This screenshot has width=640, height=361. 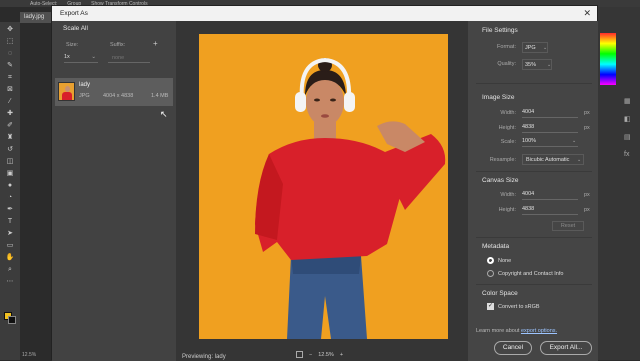 What do you see at coordinates (513, 348) in the screenshot?
I see `cancel-button: Cancel` at bounding box center [513, 348].